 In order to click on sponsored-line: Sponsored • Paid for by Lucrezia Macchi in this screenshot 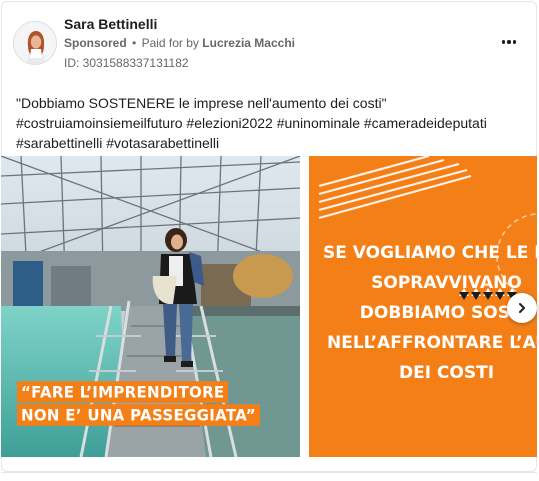, I will do `click(179, 43)`.